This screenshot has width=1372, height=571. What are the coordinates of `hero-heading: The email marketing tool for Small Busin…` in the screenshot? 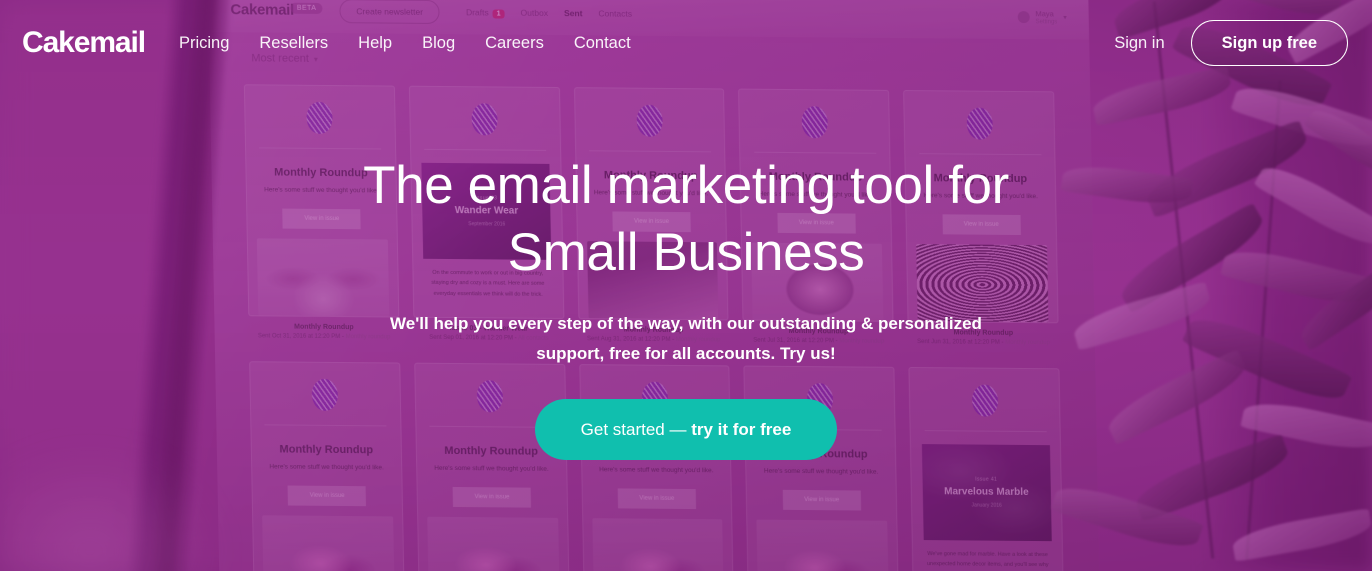 It's located at (686, 220).